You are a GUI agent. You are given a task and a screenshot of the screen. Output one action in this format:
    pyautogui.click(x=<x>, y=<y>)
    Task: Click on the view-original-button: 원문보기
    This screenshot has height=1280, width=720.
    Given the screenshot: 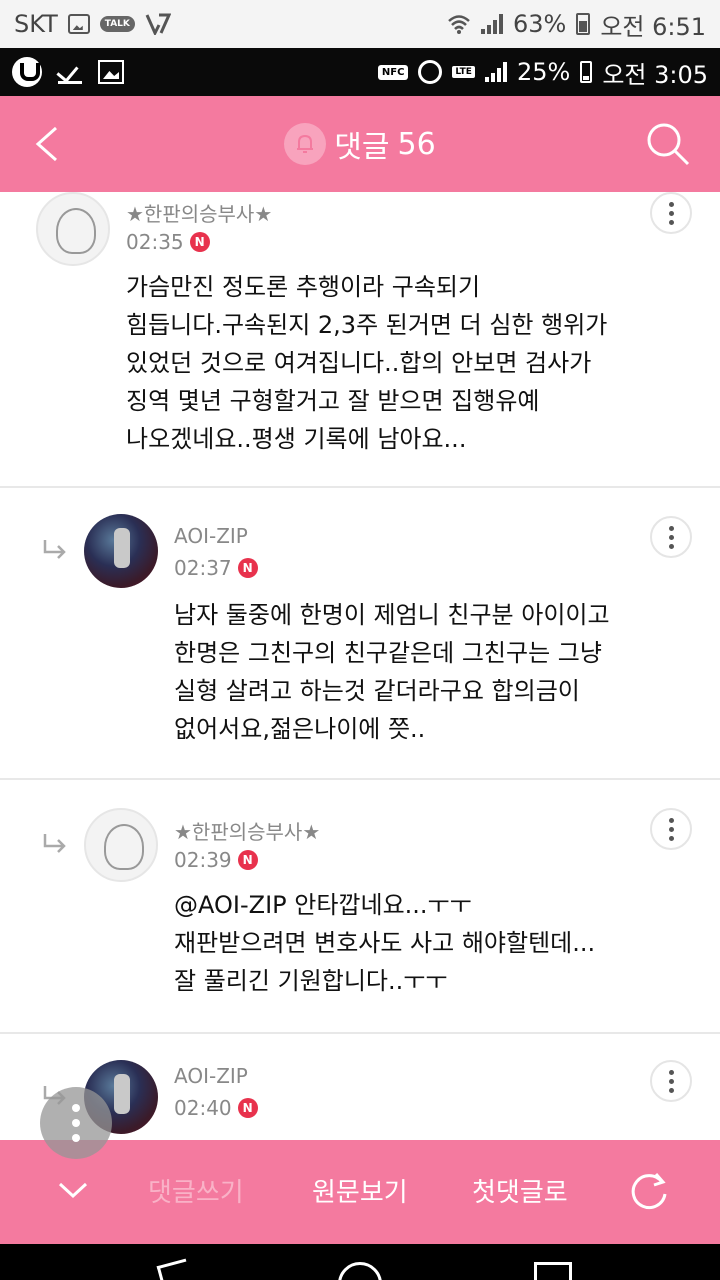 What is the action you would take?
    pyautogui.click(x=360, y=1190)
    